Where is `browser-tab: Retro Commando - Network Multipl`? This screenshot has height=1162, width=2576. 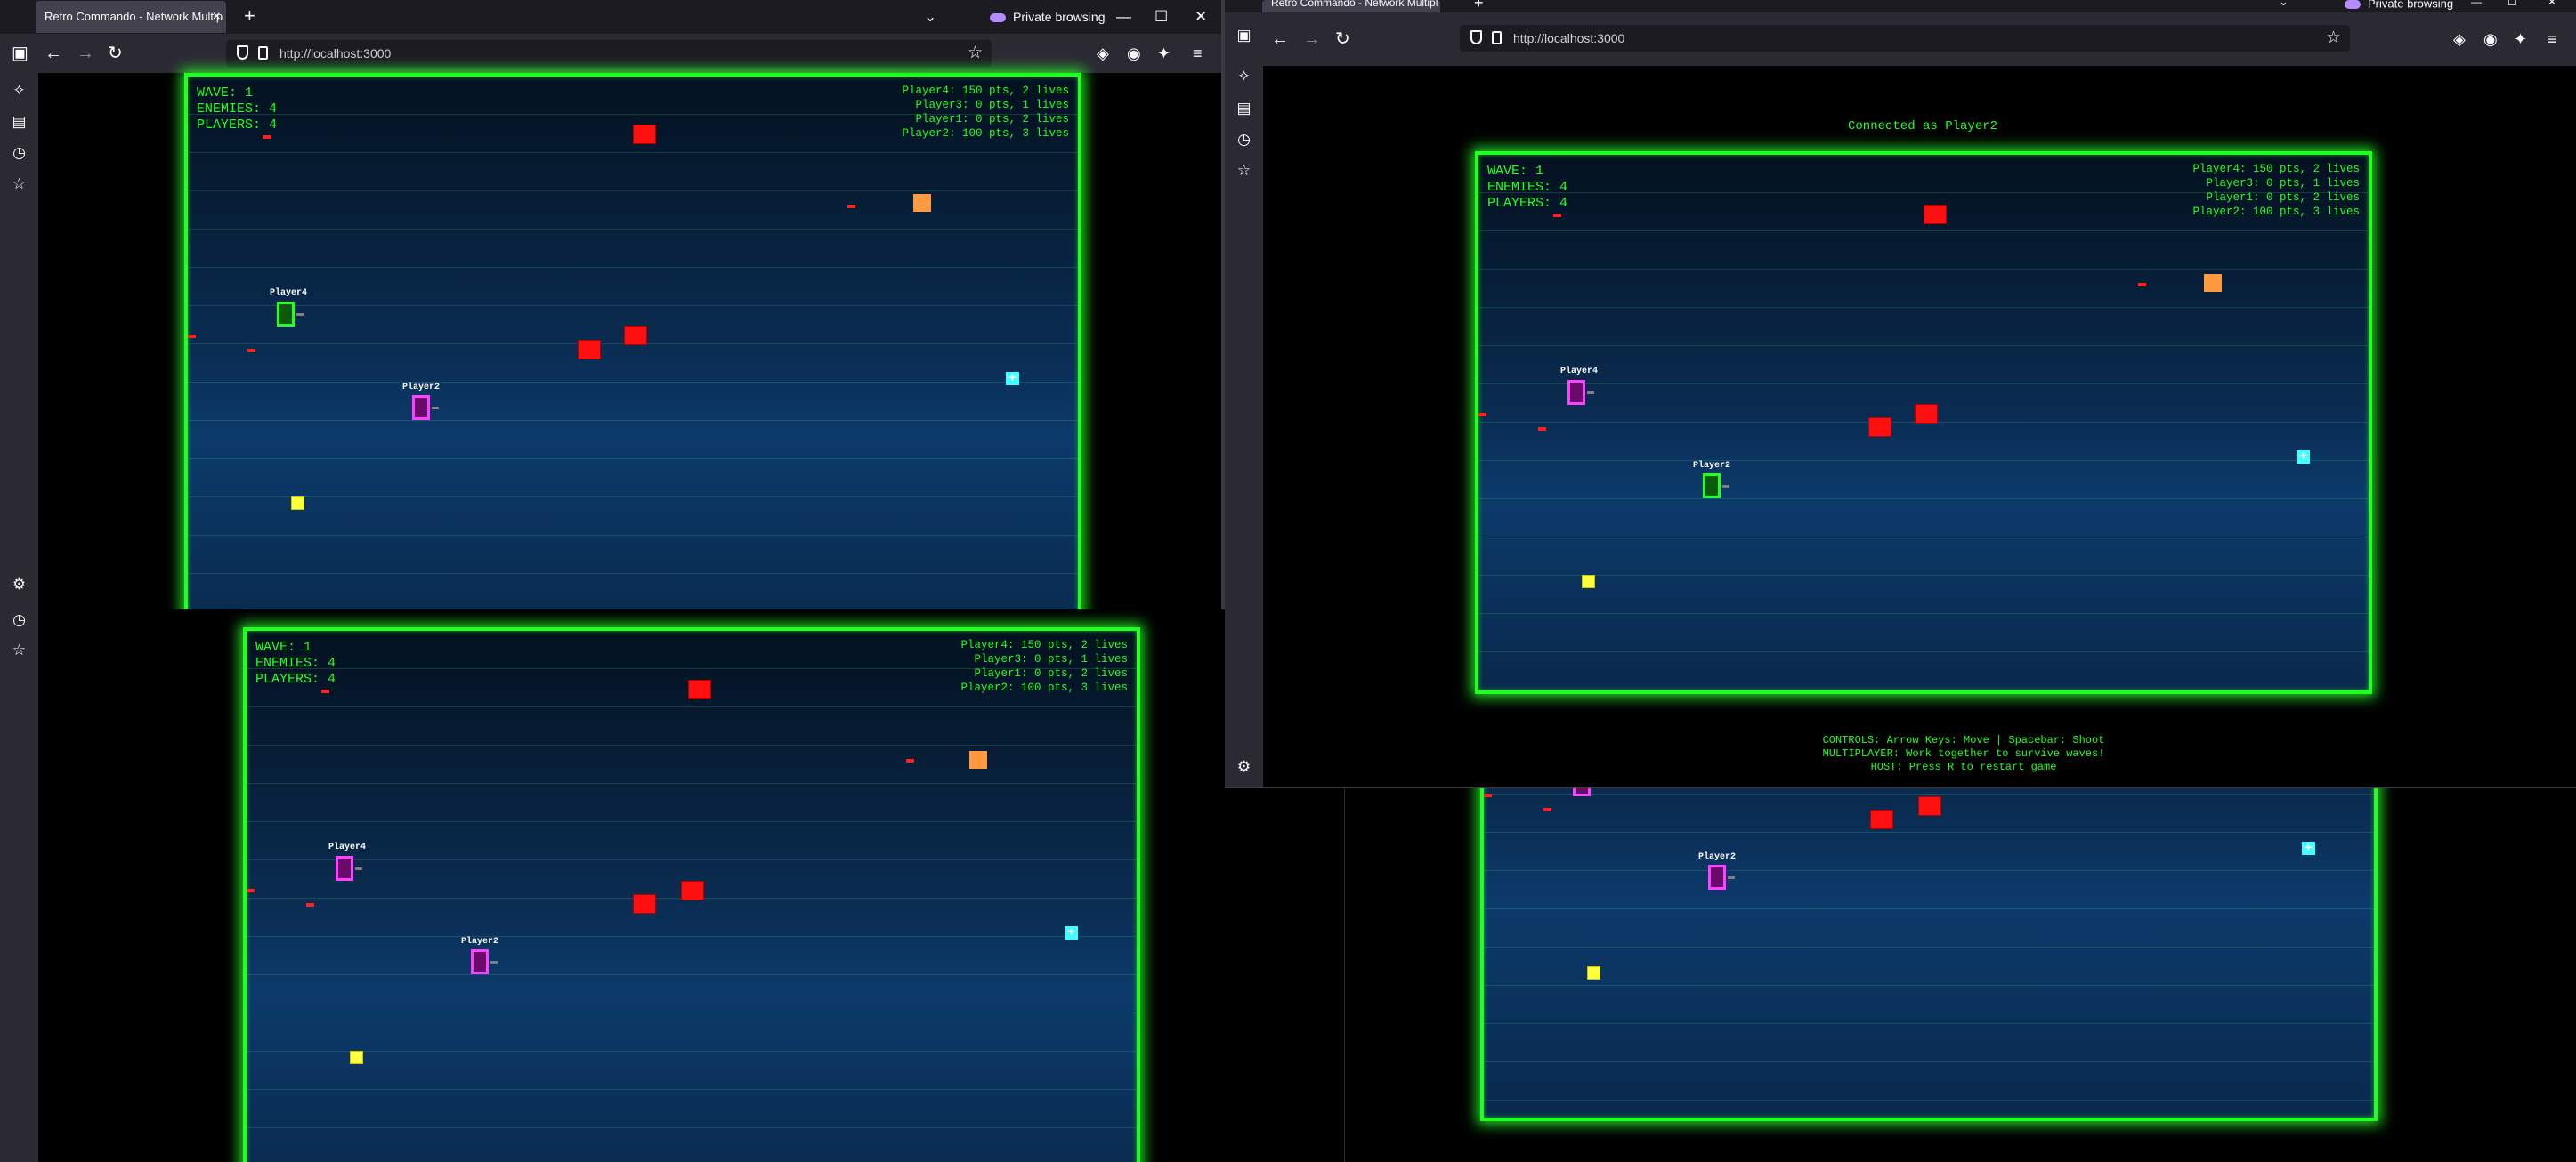 browser-tab: Retro Commando - Network Multipl is located at coordinates (1351, 6).